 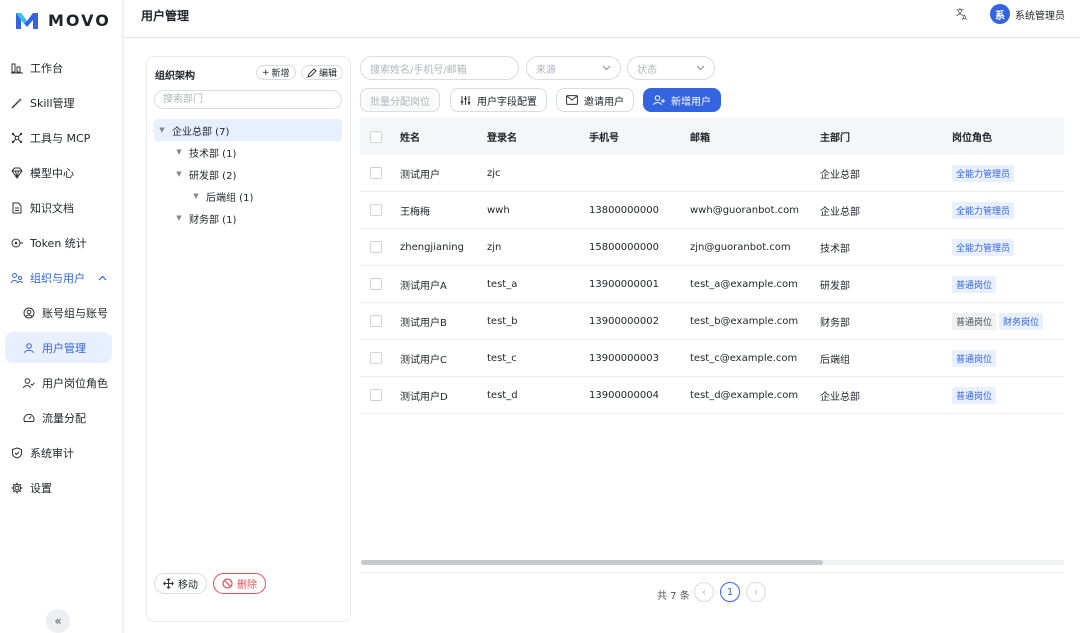 I want to click on dept-tree-node: ▼ 研发部 (2), so click(x=248, y=174).